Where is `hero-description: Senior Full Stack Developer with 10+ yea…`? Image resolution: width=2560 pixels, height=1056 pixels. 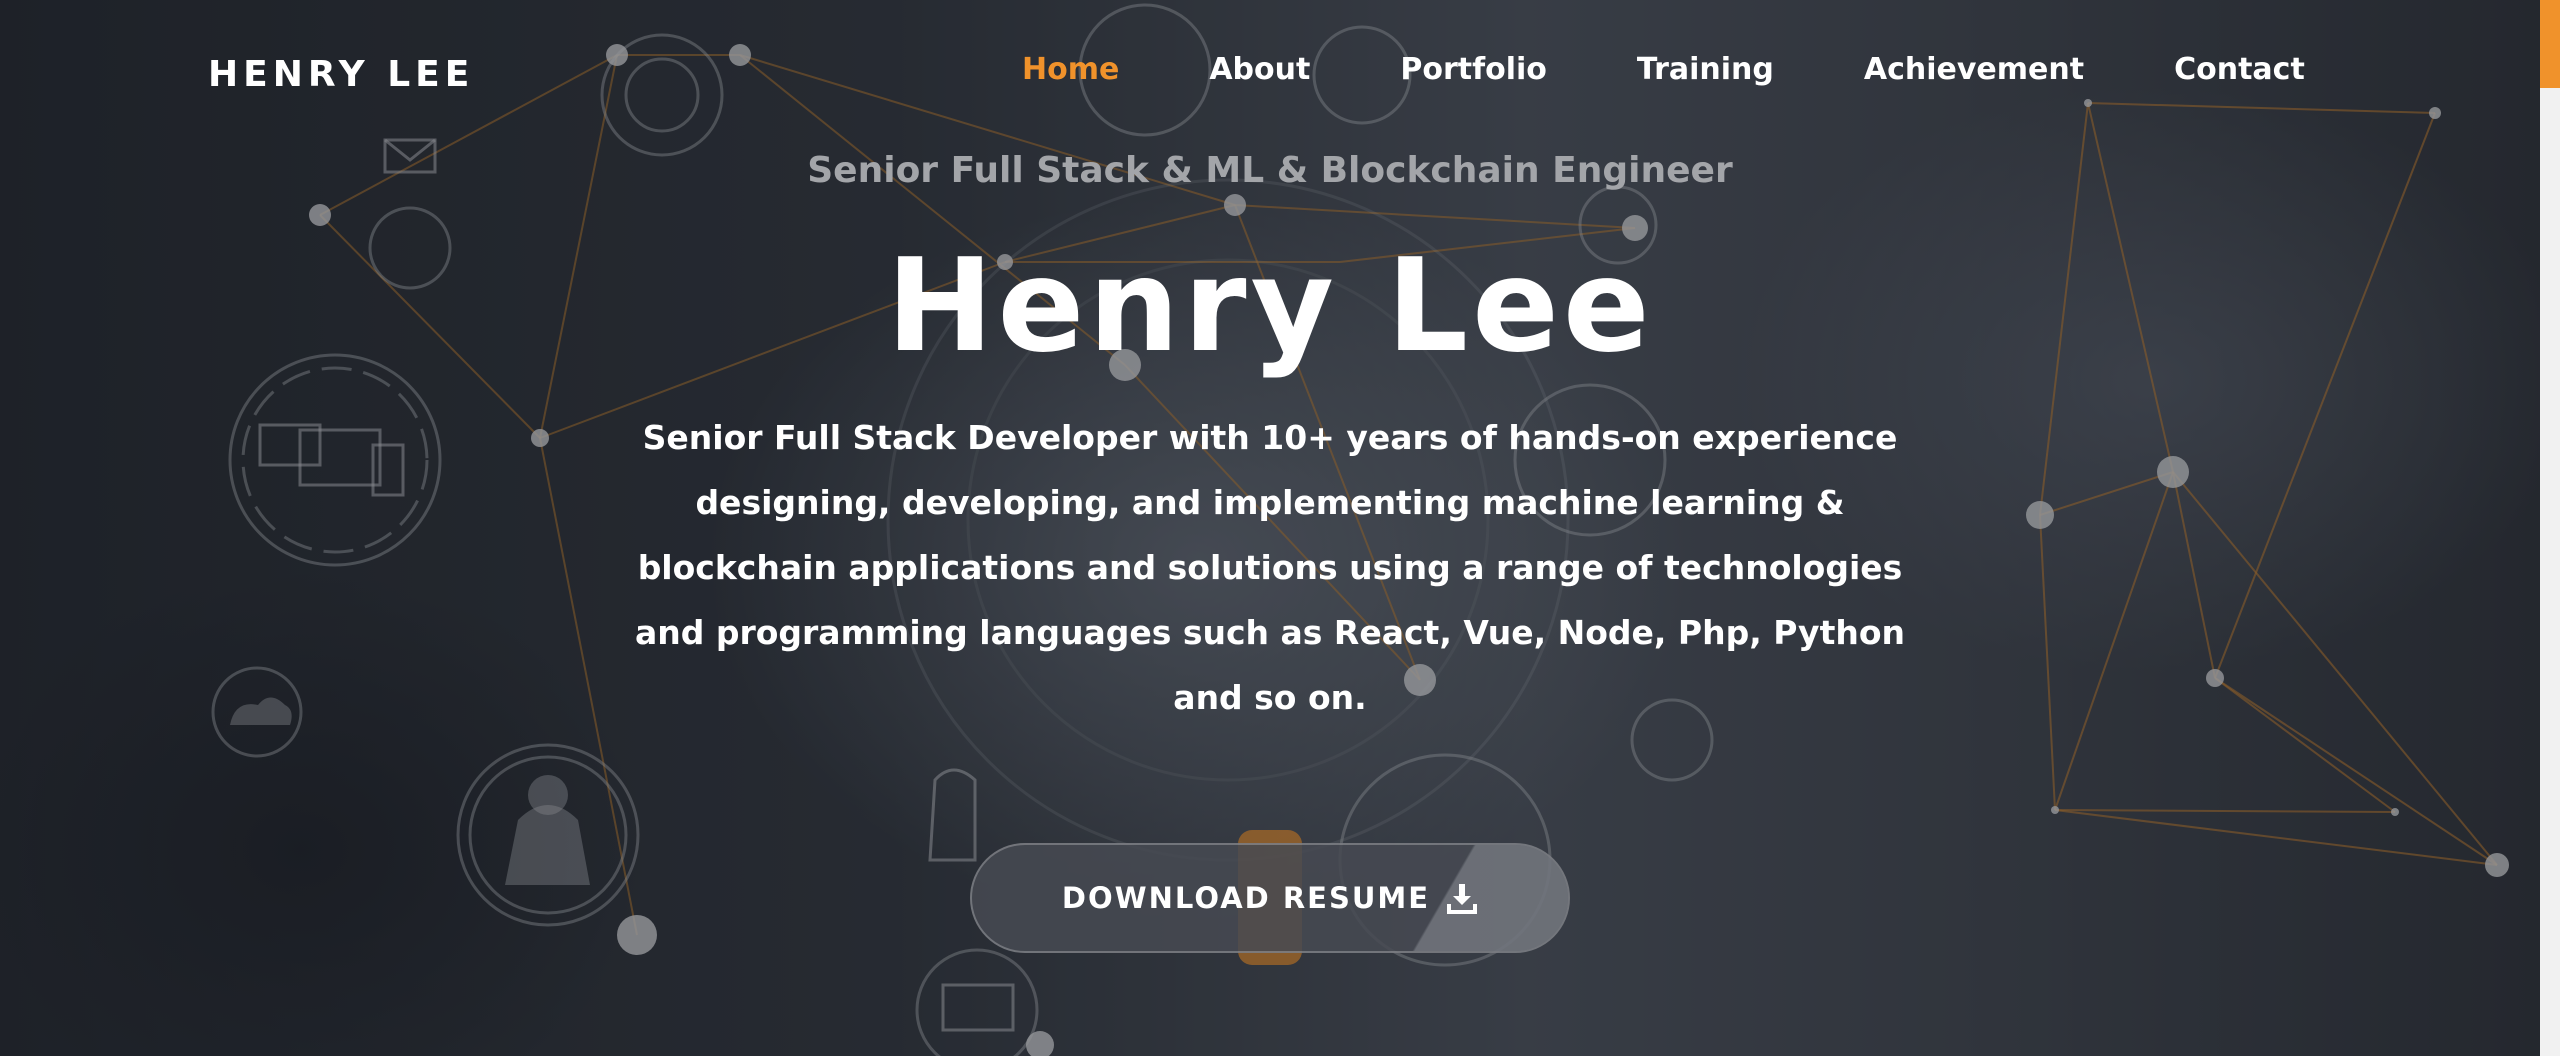 hero-description: Senior Full Stack Developer with 10+ yea… is located at coordinates (1270, 567).